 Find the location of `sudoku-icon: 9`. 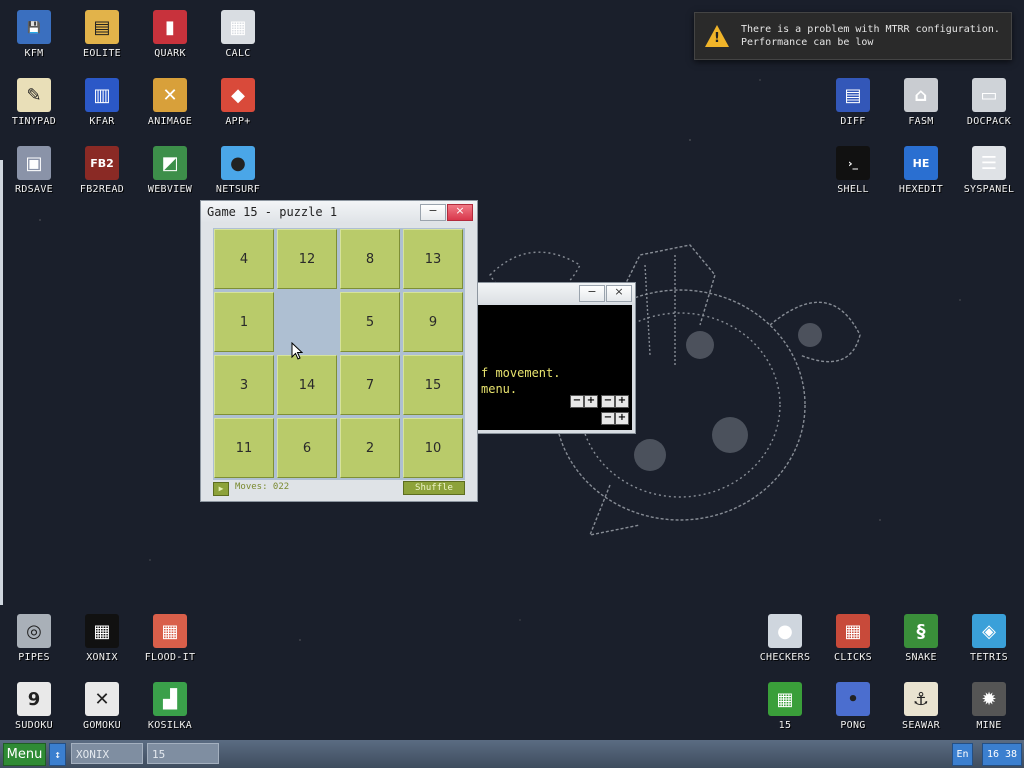

sudoku-icon: 9 is located at coordinates (34, 699).